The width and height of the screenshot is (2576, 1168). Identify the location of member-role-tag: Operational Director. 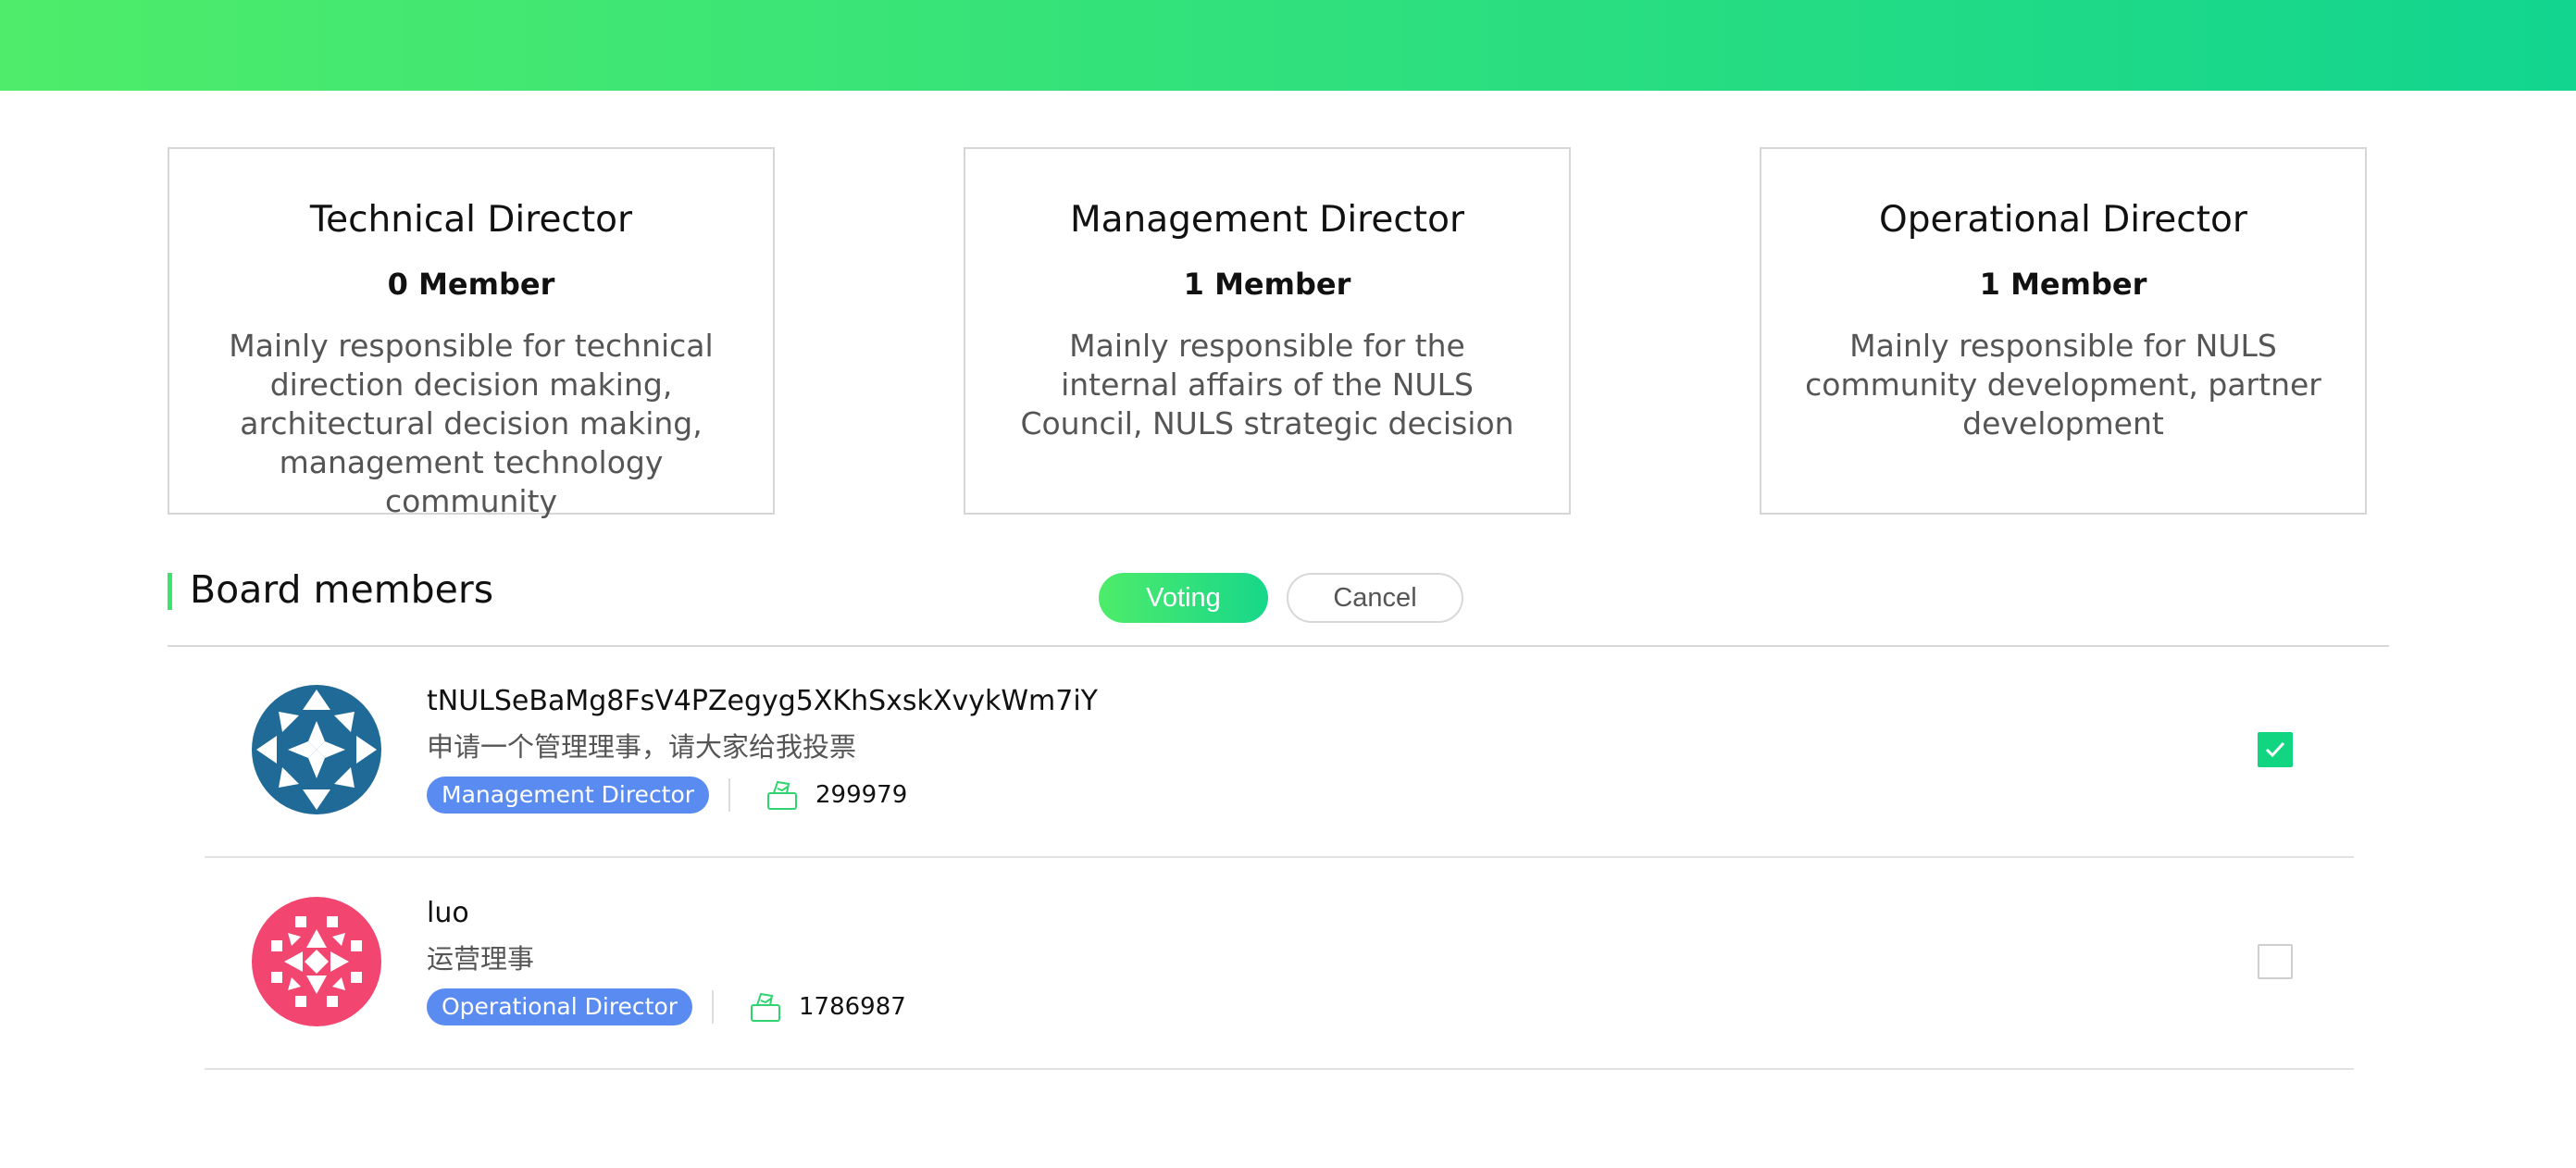
(560, 1006).